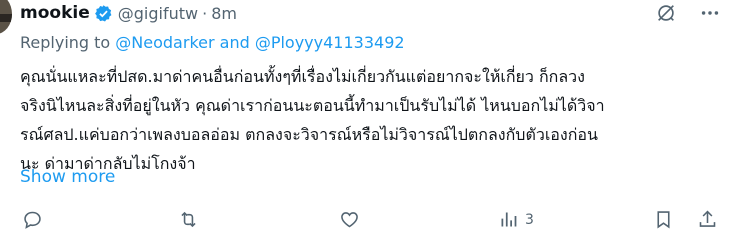  Describe the element at coordinates (68, 42) in the screenshot. I see `reply-prefix: Replying to` at that location.